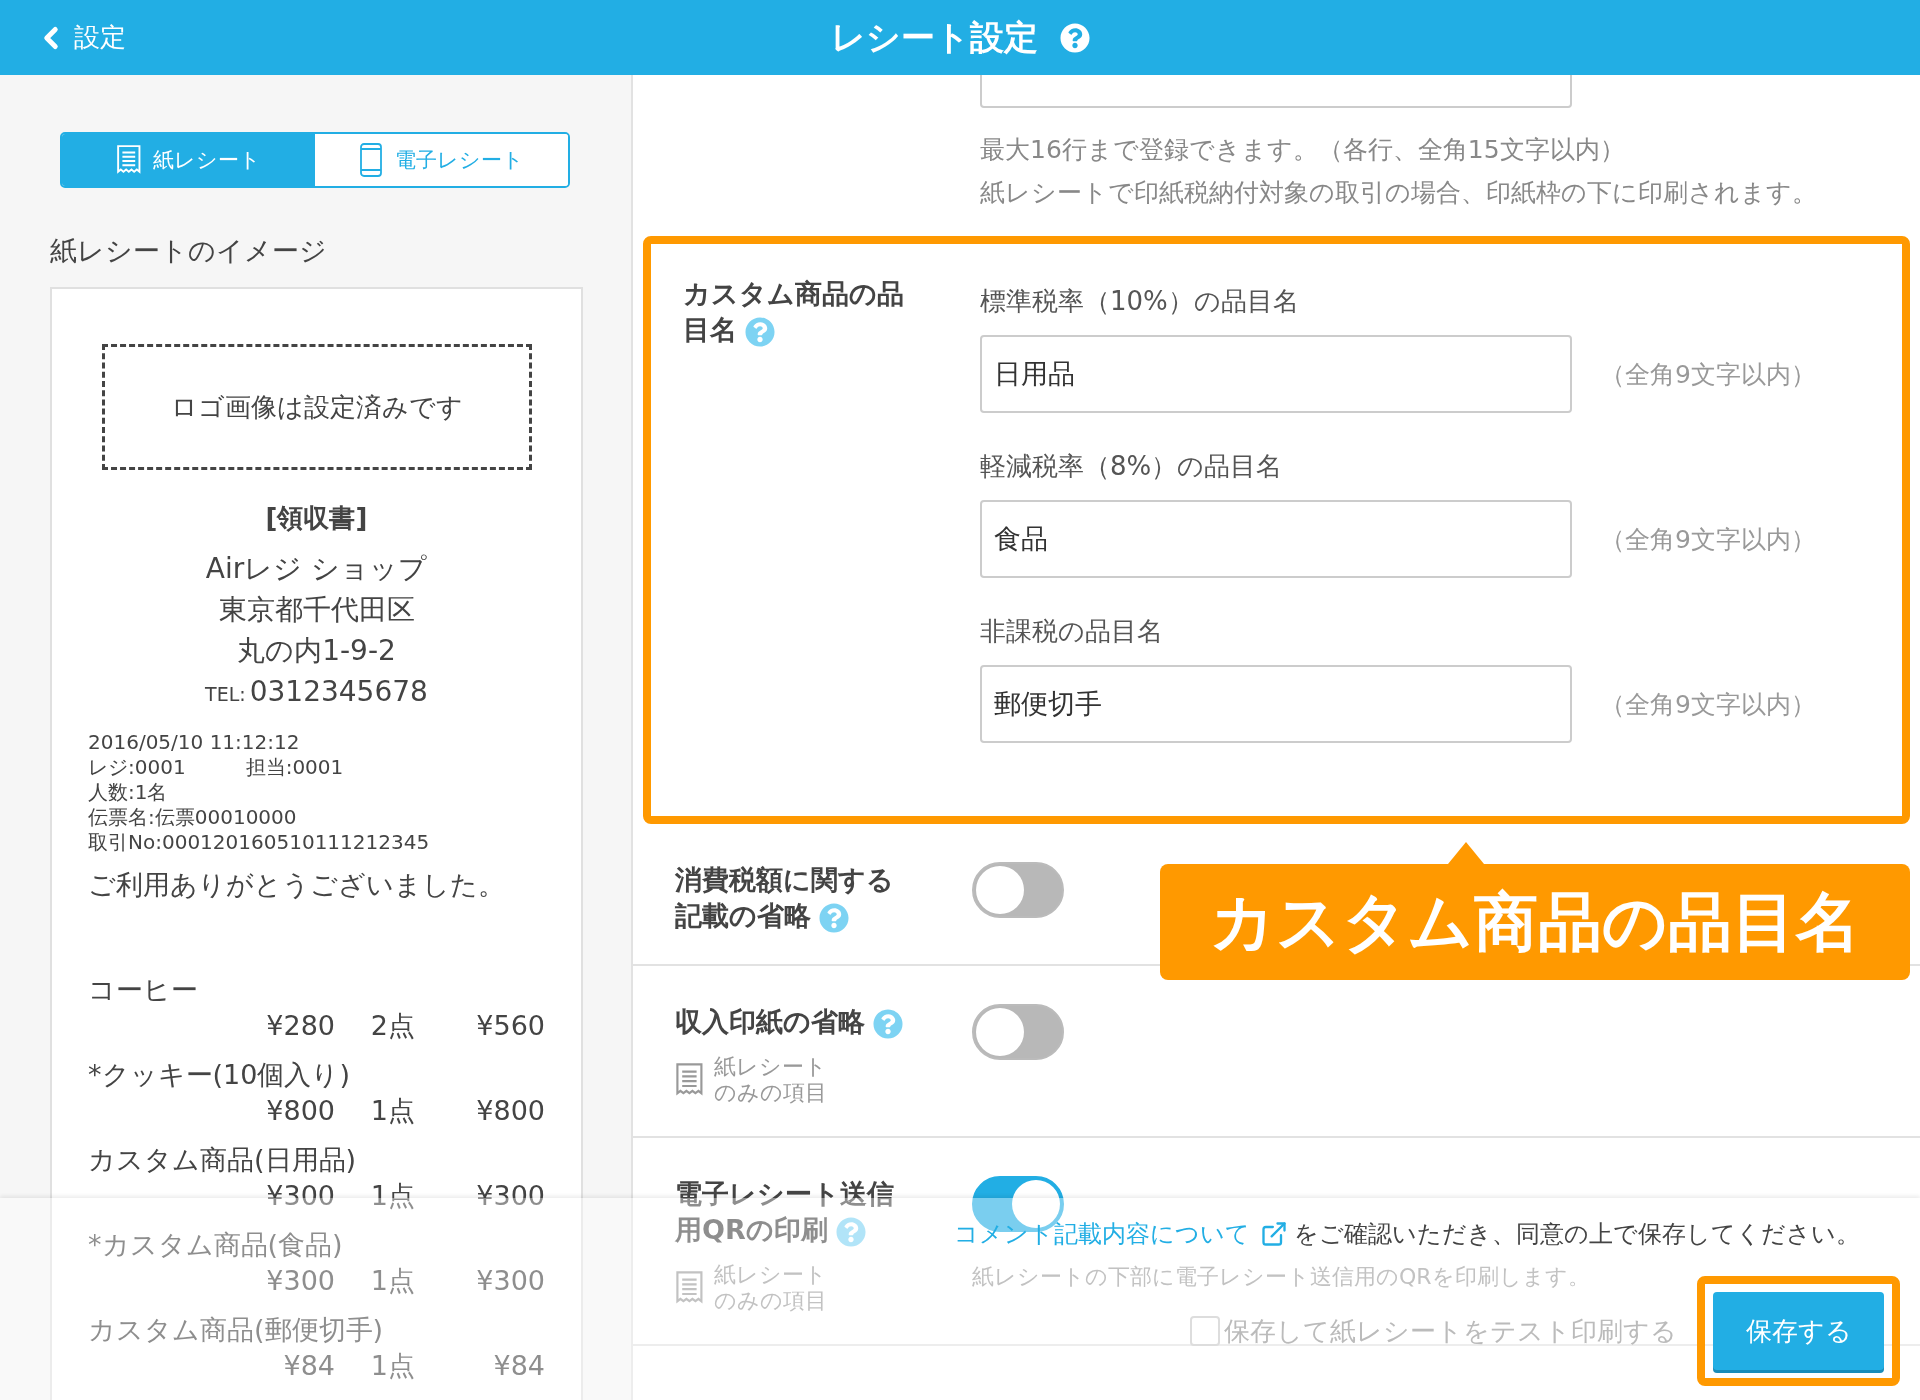  Describe the element at coordinates (223, 1159) in the screenshot. I see `item-name: カスタム商品(日用品)` at that location.